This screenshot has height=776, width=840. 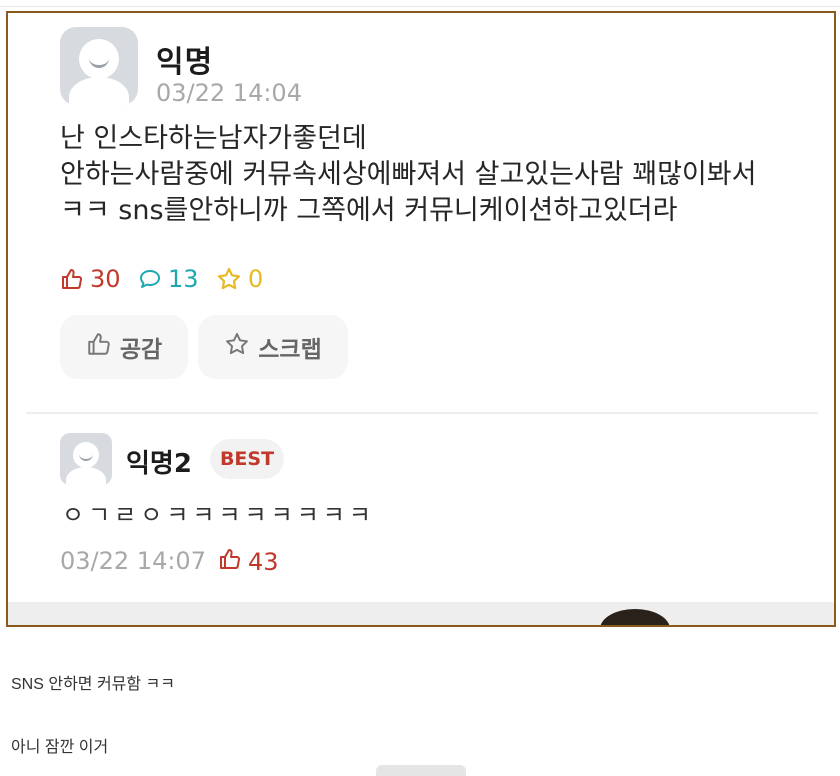 I want to click on comment-author-name: 익명2, so click(x=159, y=464).